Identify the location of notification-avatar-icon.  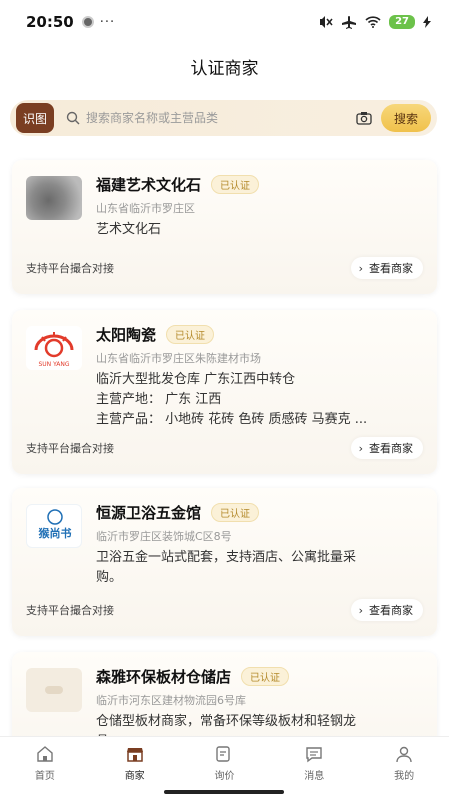
(87, 22).